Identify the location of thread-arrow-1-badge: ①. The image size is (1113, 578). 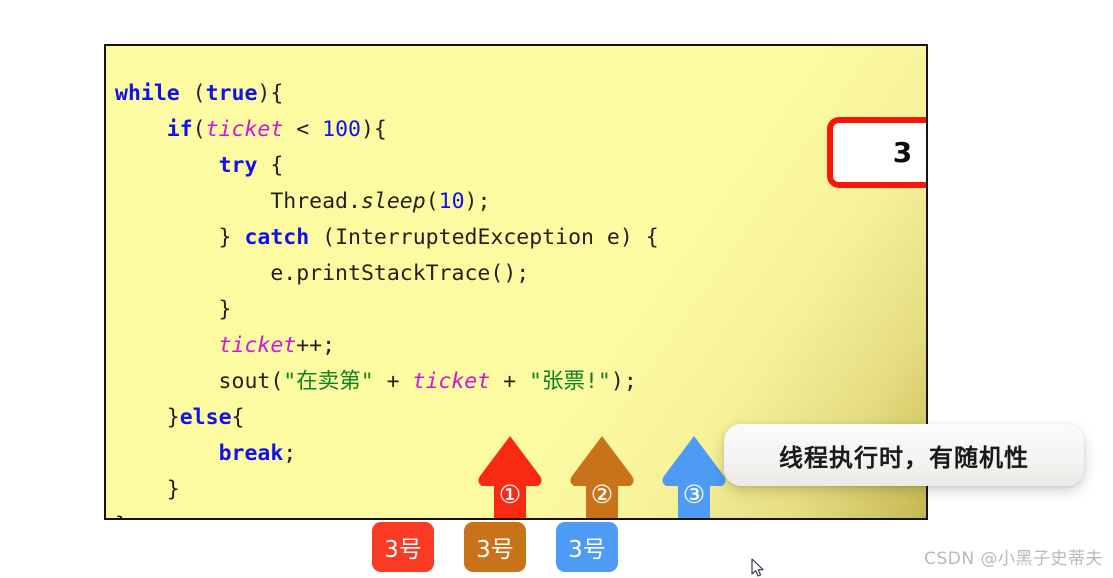
(510, 494).